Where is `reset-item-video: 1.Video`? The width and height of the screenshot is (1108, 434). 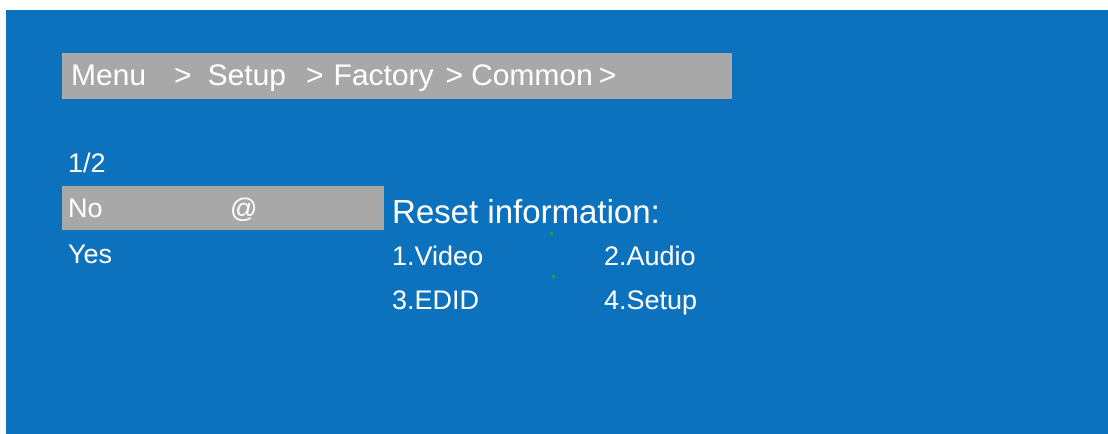 reset-item-video: 1.Video is located at coordinates (438, 256).